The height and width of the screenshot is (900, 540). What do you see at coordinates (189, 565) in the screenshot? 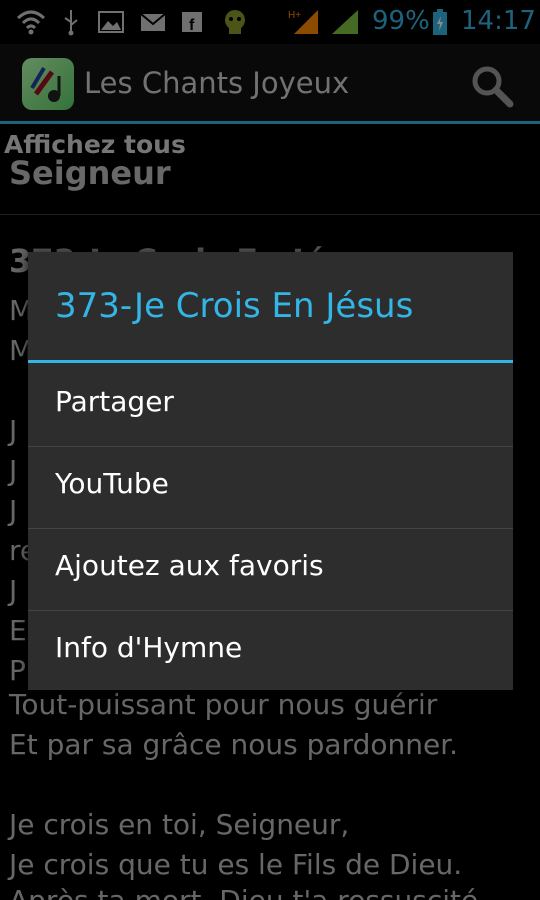
I see `menu-item-label: Ajoutez aux favoris` at bounding box center [189, 565].